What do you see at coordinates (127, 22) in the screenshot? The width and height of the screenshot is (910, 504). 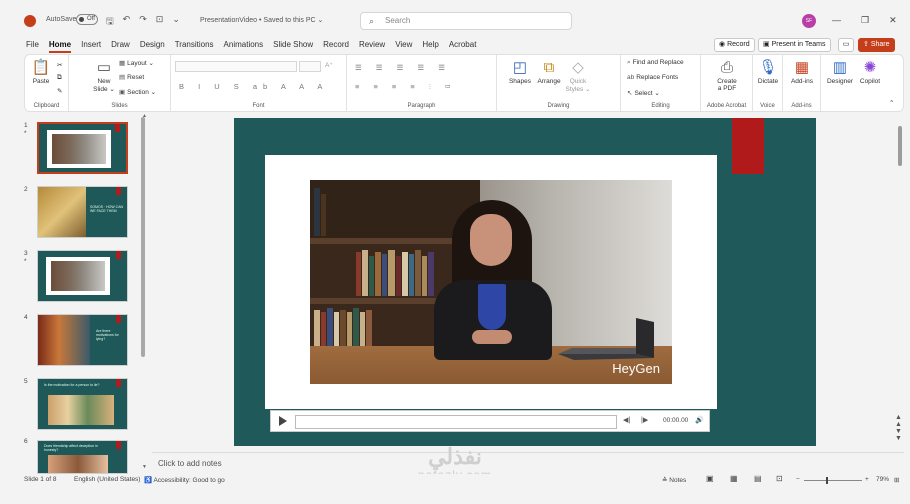 I see `undo-icon: ↶` at bounding box center [127, 22].